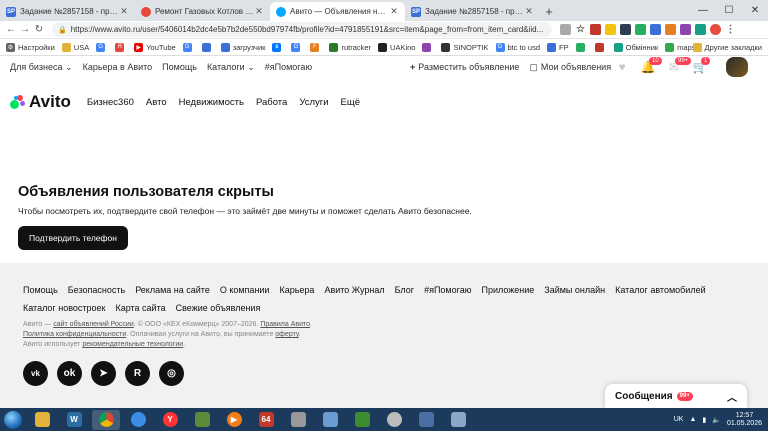  I want to click on nav-services: Услуги, so click(313, 102).